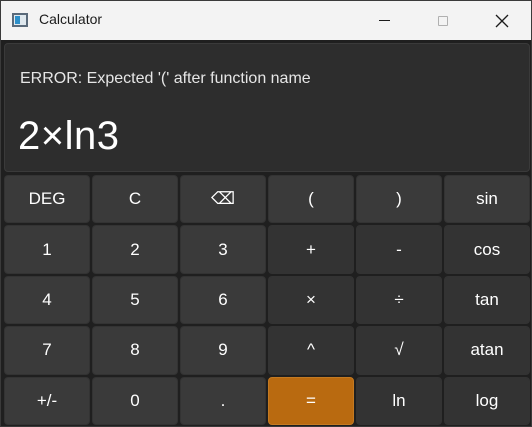 The image size is (532, 427). Describe the element at coordinates (165, 78) in the screenshot. I see `error-message: ERROR: Expected '(' after function name` at that location.